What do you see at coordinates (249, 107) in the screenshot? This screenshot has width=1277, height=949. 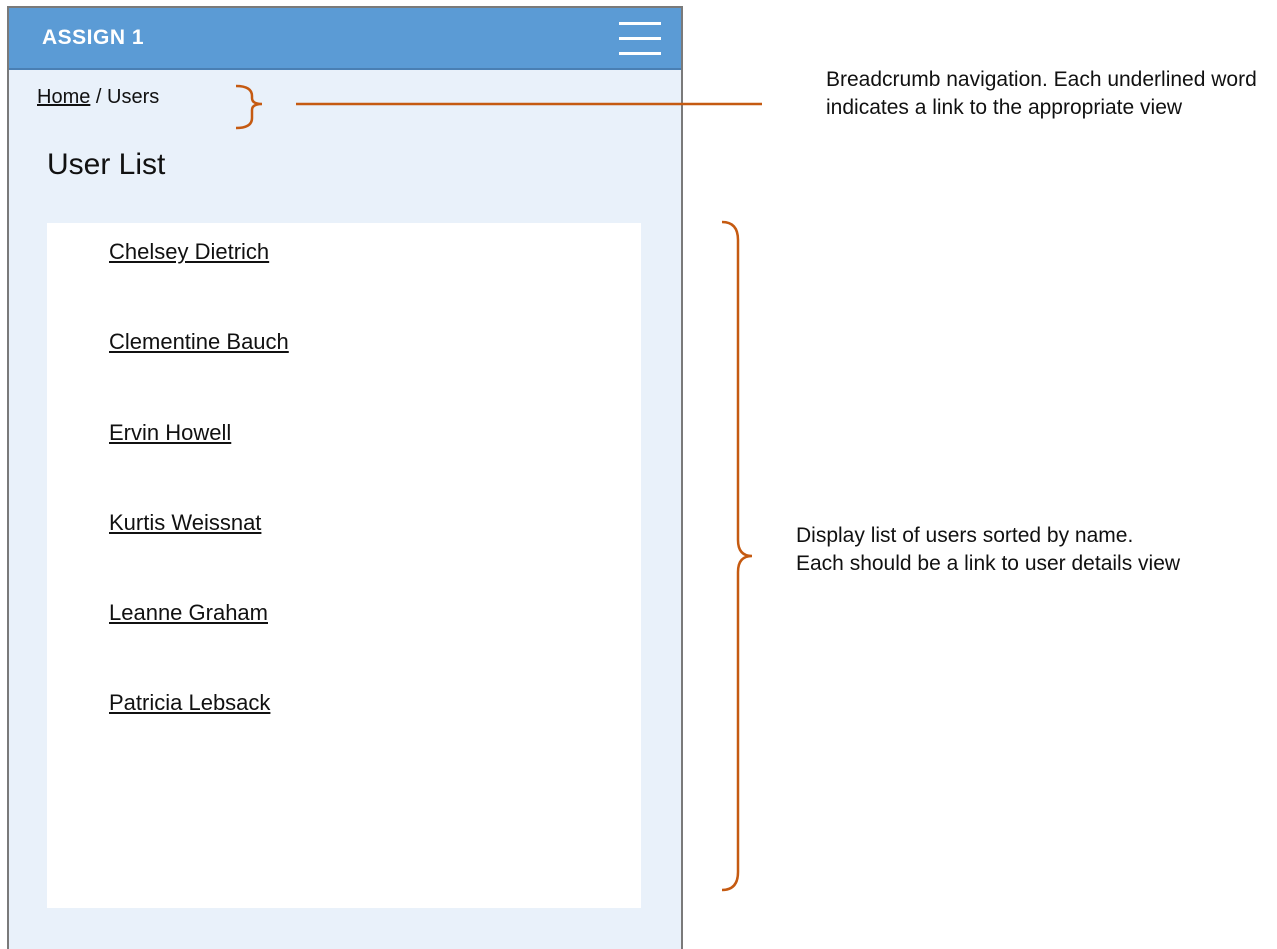 I see `breadcrumb-brace` at bounding box center [249, 107].